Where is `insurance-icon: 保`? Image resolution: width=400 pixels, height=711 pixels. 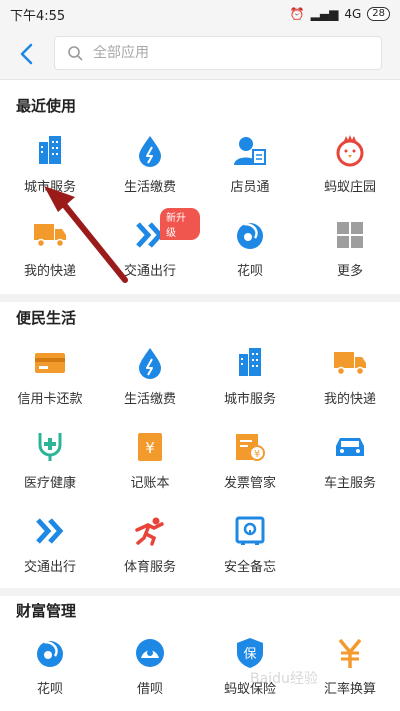
insurance-icon: 保 is located at coordinates (250, 653).